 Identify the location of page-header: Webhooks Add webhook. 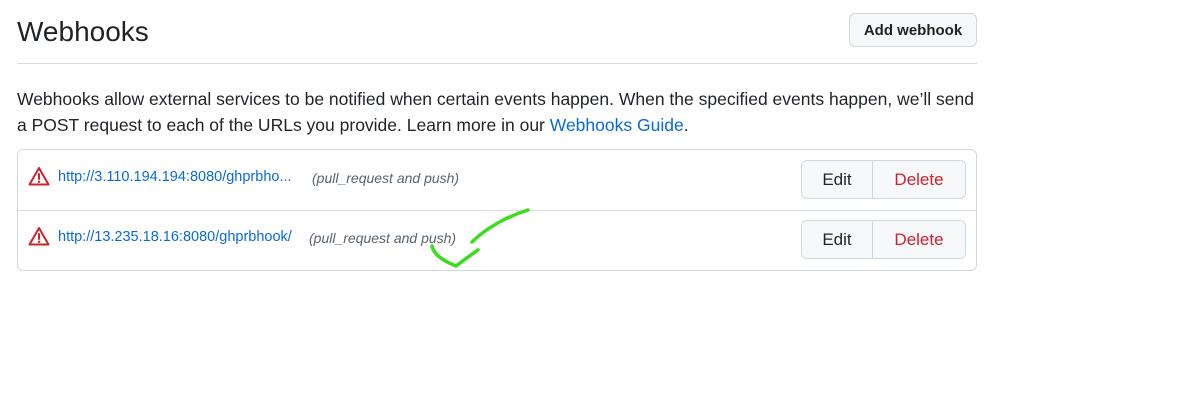
(497, 32).